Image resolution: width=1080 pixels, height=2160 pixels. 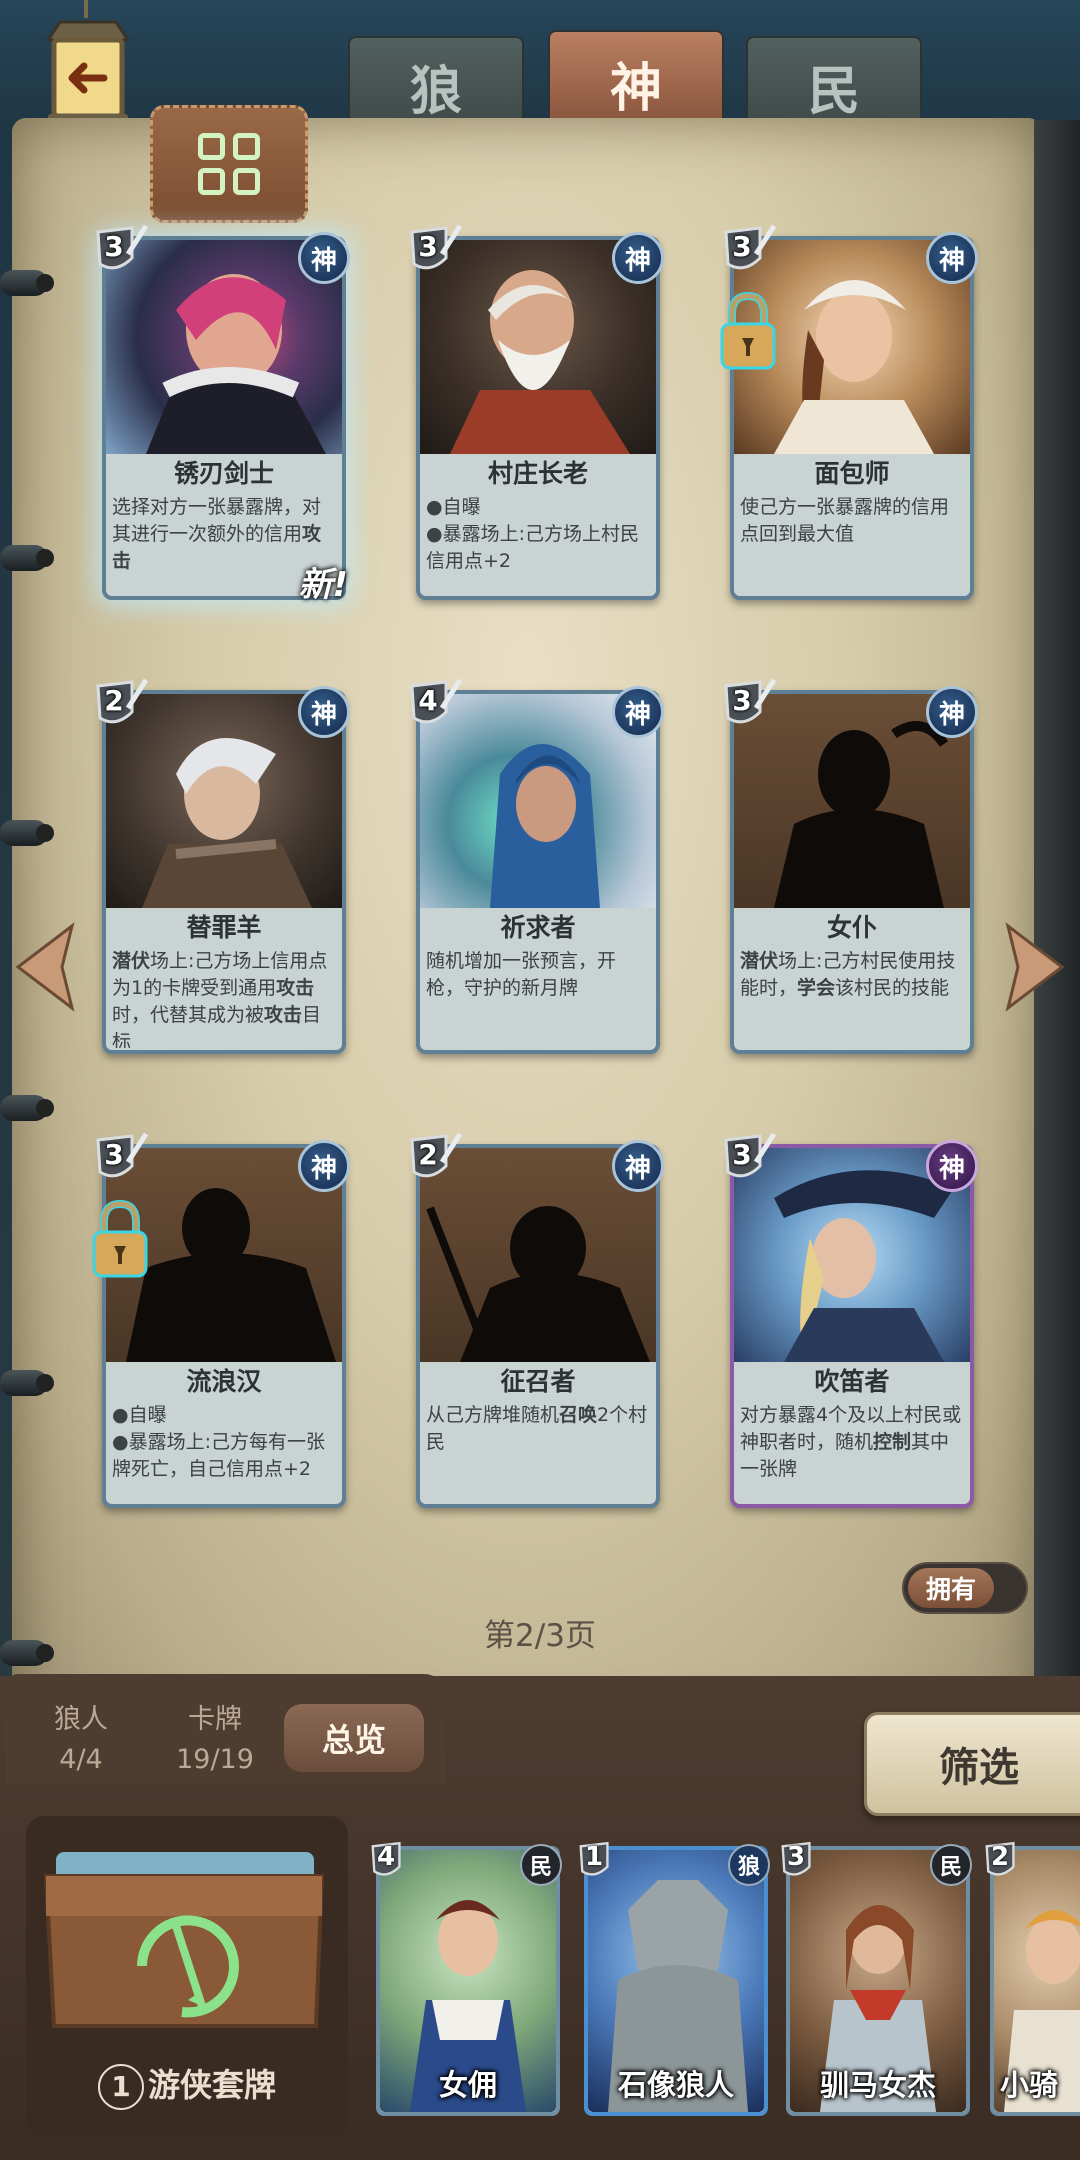 I want to click on card-description: 潜伏场上:己方场上信用点为1的卡牌受到通用攻击时，代替其成为被攻击目标, so click(x=220, y=999).